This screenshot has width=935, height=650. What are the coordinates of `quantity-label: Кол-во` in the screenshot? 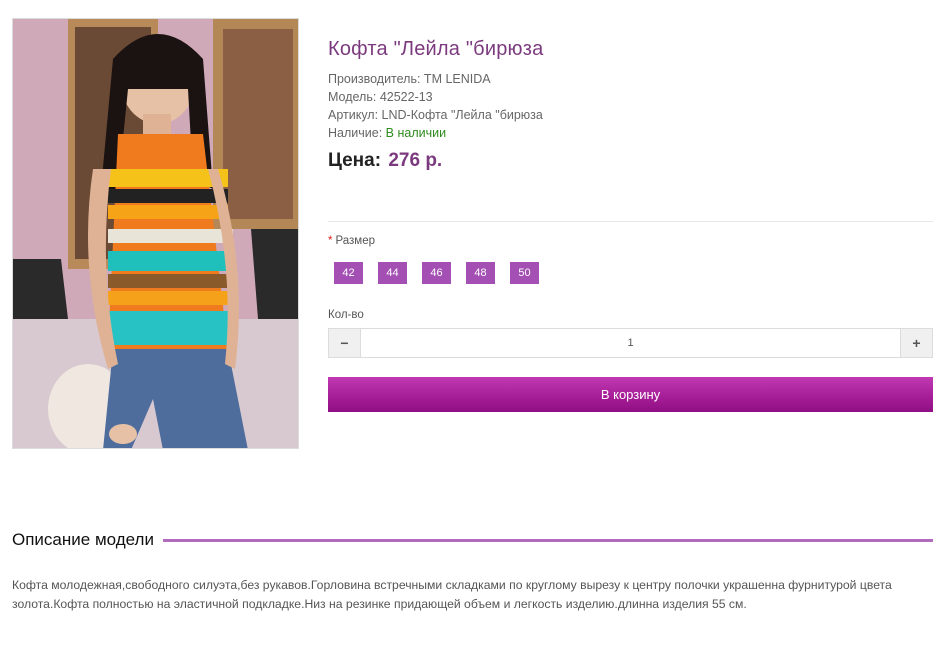 It's located at (346, 315).